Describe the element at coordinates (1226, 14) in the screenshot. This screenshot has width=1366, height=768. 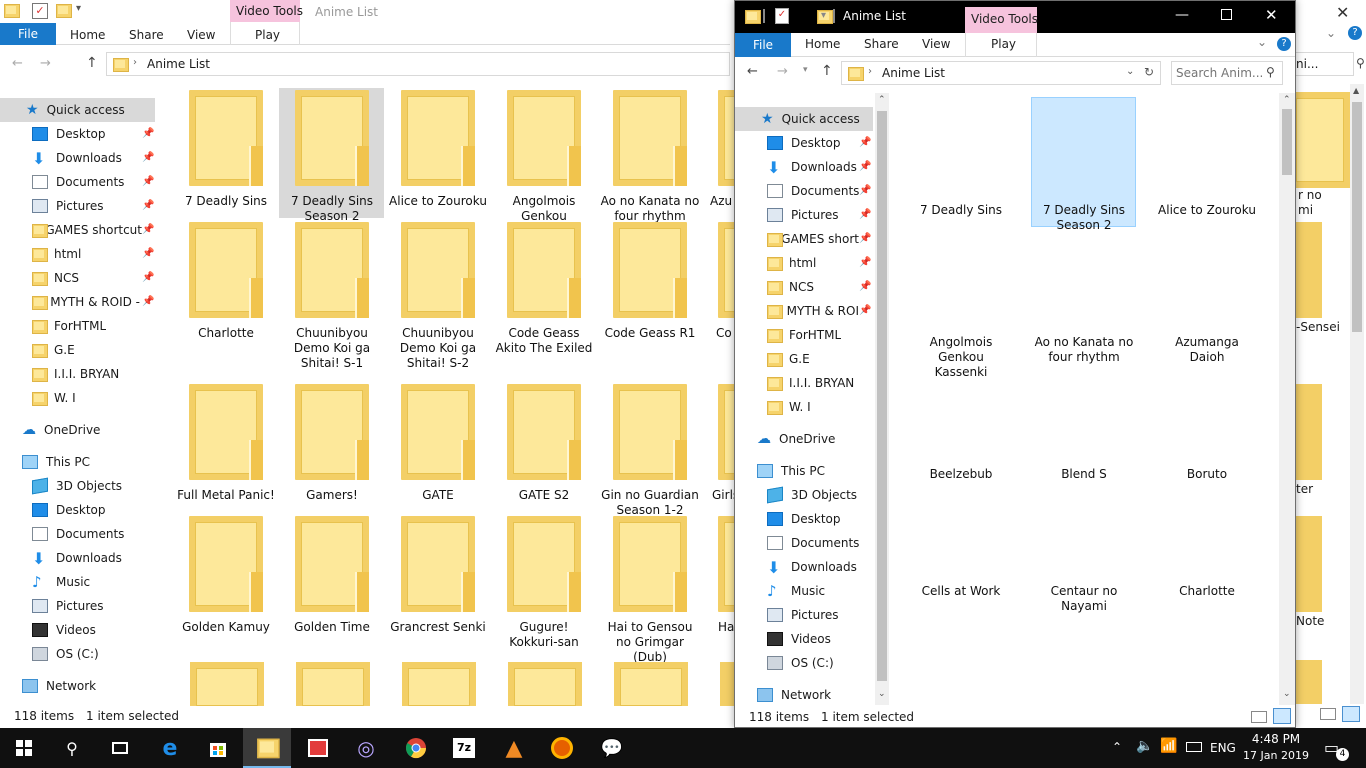
I see `maximize-icon` at that location.